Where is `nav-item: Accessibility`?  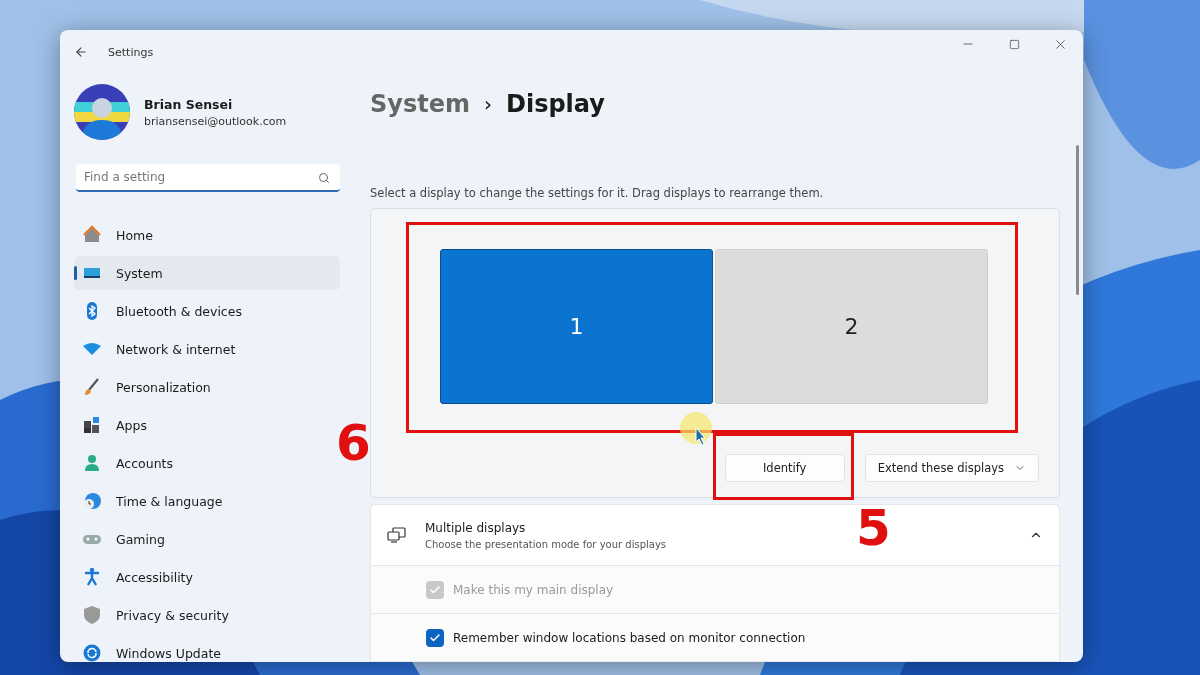 nav-item: Accessibility is located at coordinates (207, 577).